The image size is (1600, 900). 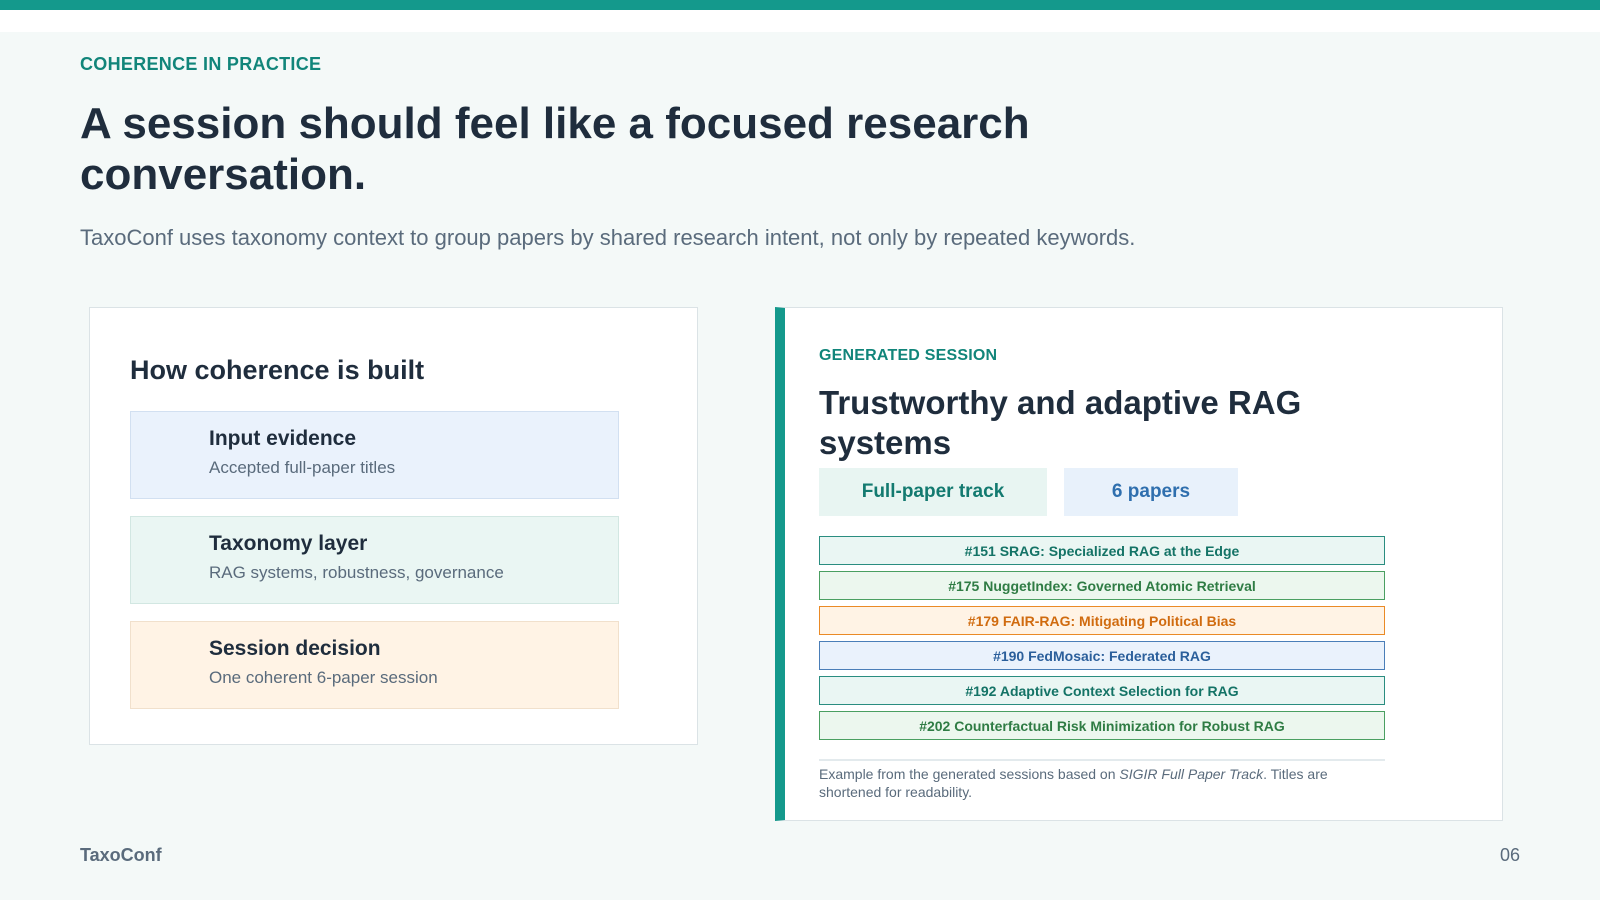 What do you see at coordinates (1102, 550) in the screenshot?
I see `paper-item: #151 SRAG: Specialized RAG at the Edge` at bounding box center [1102, 550].